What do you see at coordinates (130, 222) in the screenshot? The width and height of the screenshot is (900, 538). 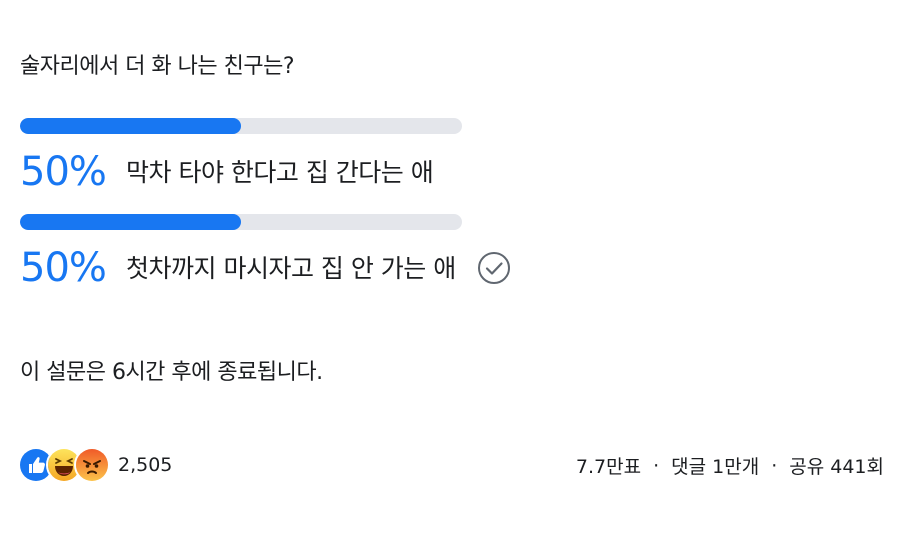 I see `poll-option-2-bar-fill` at bounding box center [130, 222].